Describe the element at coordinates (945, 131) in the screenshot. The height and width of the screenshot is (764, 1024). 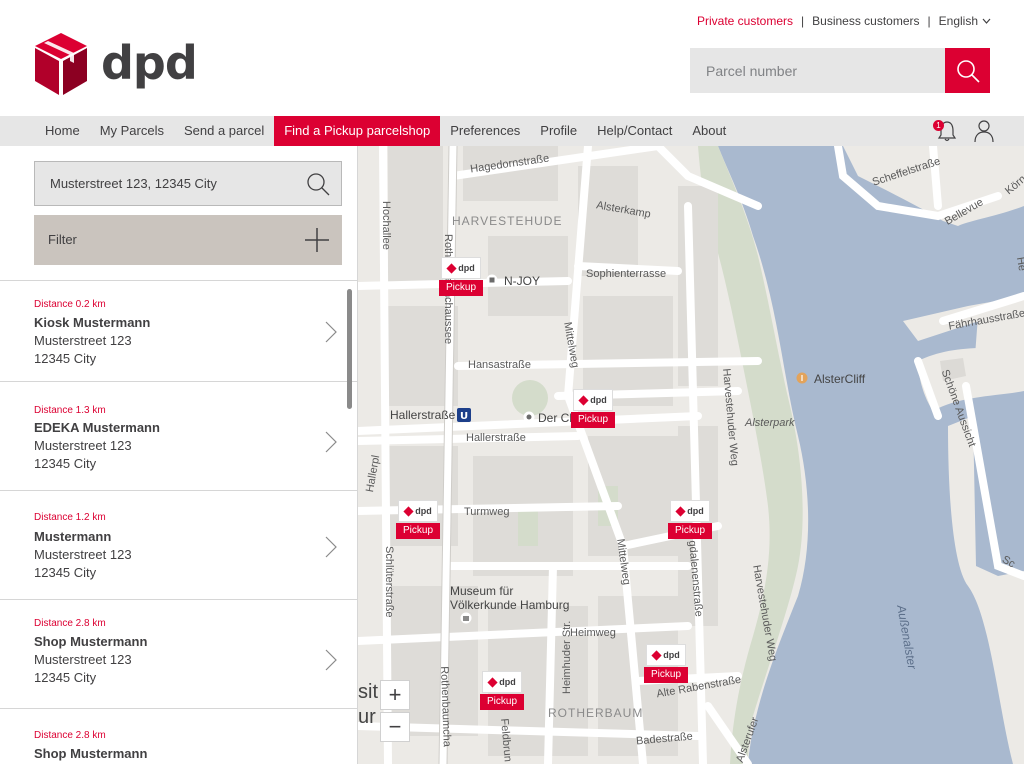
I see `notifications-button: 1` at that location.